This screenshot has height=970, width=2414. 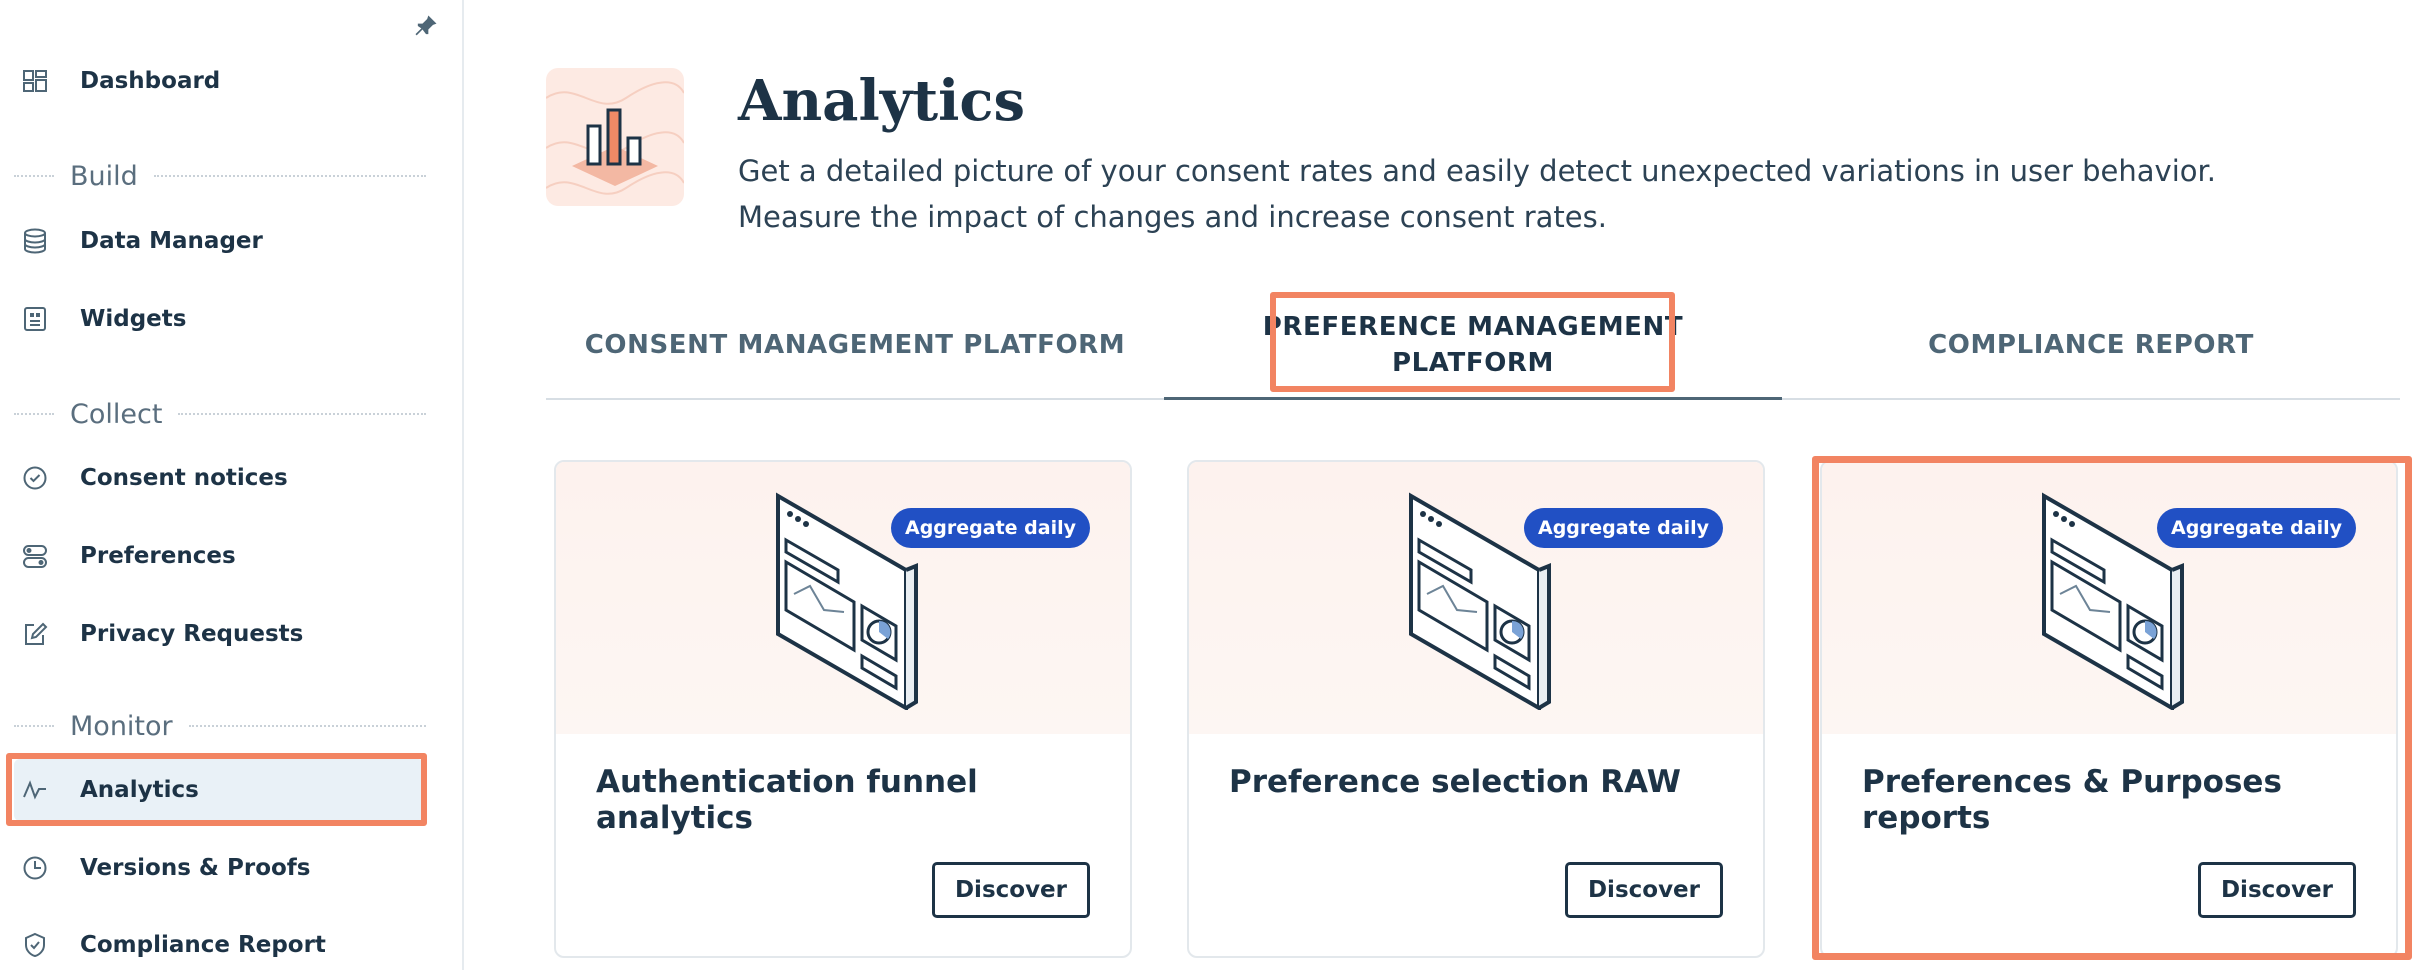 What do you see at coordinates (1472, 342) in the screenshot?
I see `highlight-tab` at bounding box center [1472, 342].